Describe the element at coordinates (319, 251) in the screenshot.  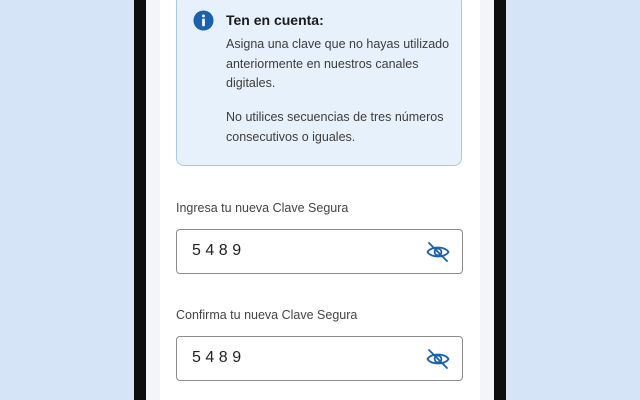
I see `new-password-field: 5489` at that location.